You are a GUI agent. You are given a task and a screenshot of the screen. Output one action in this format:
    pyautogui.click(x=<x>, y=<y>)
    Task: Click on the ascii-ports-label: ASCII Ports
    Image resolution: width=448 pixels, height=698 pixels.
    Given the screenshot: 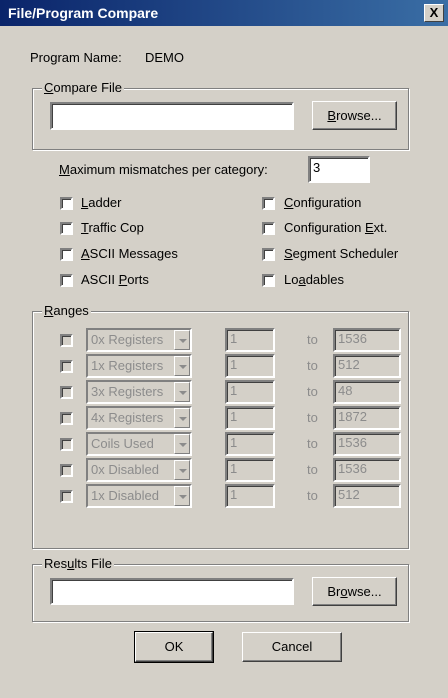 What is the action you would take?
    pyautogui.click(x=115, y=279)
    